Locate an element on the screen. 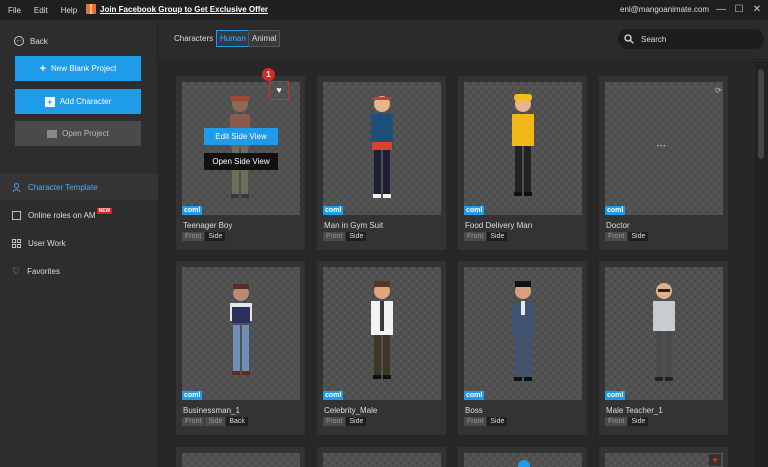 This screenshot has width=768, height=467. character-name: Doctor is located at coordinates (618, 225).